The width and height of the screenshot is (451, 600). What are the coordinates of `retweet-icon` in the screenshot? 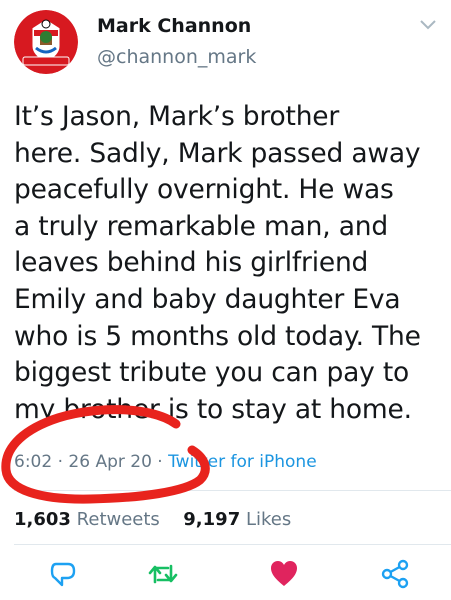 It's located at (163, 574).